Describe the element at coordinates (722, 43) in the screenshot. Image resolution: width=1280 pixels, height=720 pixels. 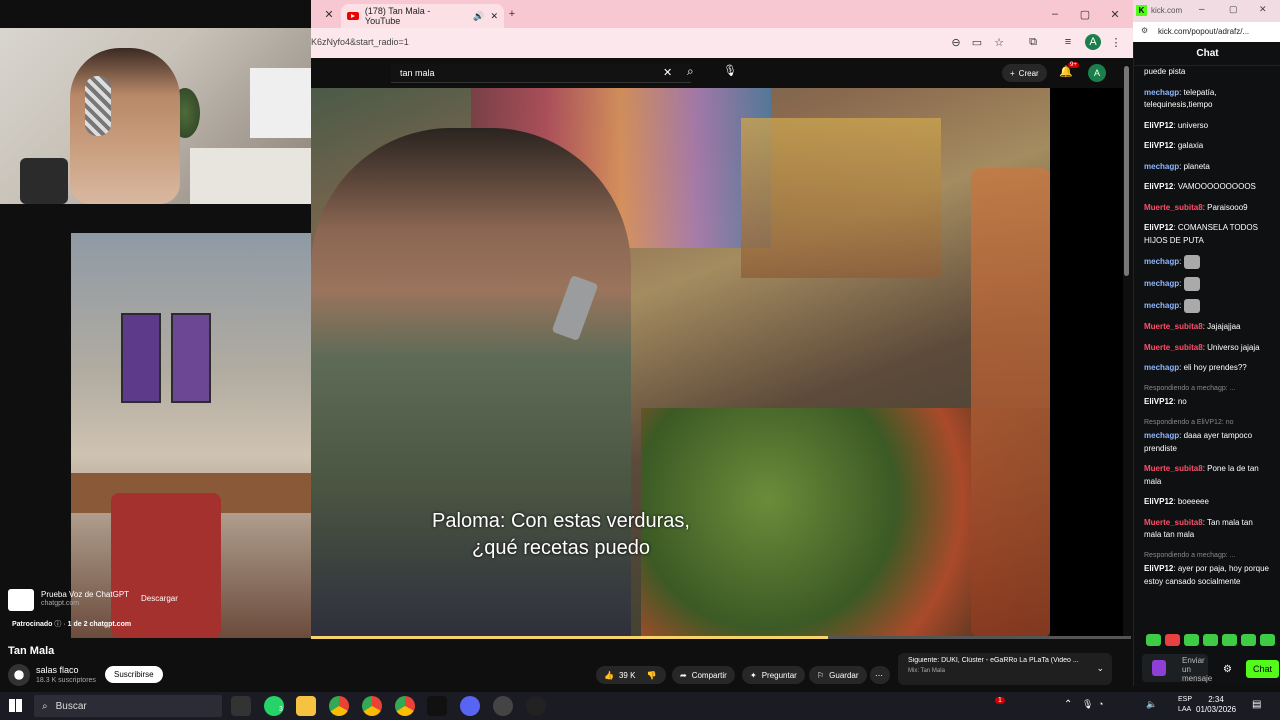
I see `address-bar: K6zNyfo4&start_radio=1 ⊖ ▭ ☆ ⧉ ≡ A ⋮` at that location.